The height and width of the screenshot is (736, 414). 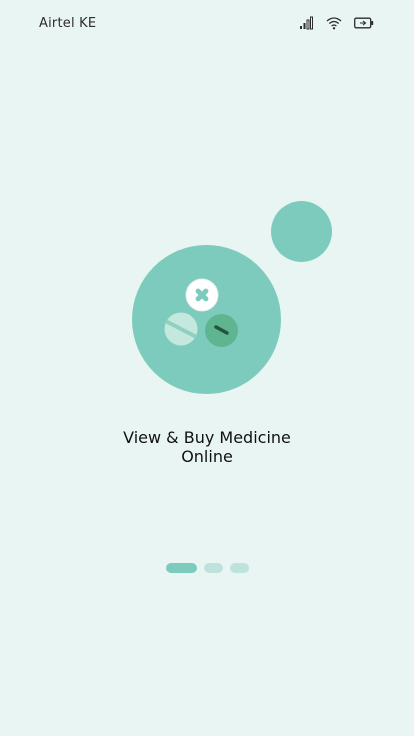 I want to click on tablet-pill-icon, so click(x=181, y=329).